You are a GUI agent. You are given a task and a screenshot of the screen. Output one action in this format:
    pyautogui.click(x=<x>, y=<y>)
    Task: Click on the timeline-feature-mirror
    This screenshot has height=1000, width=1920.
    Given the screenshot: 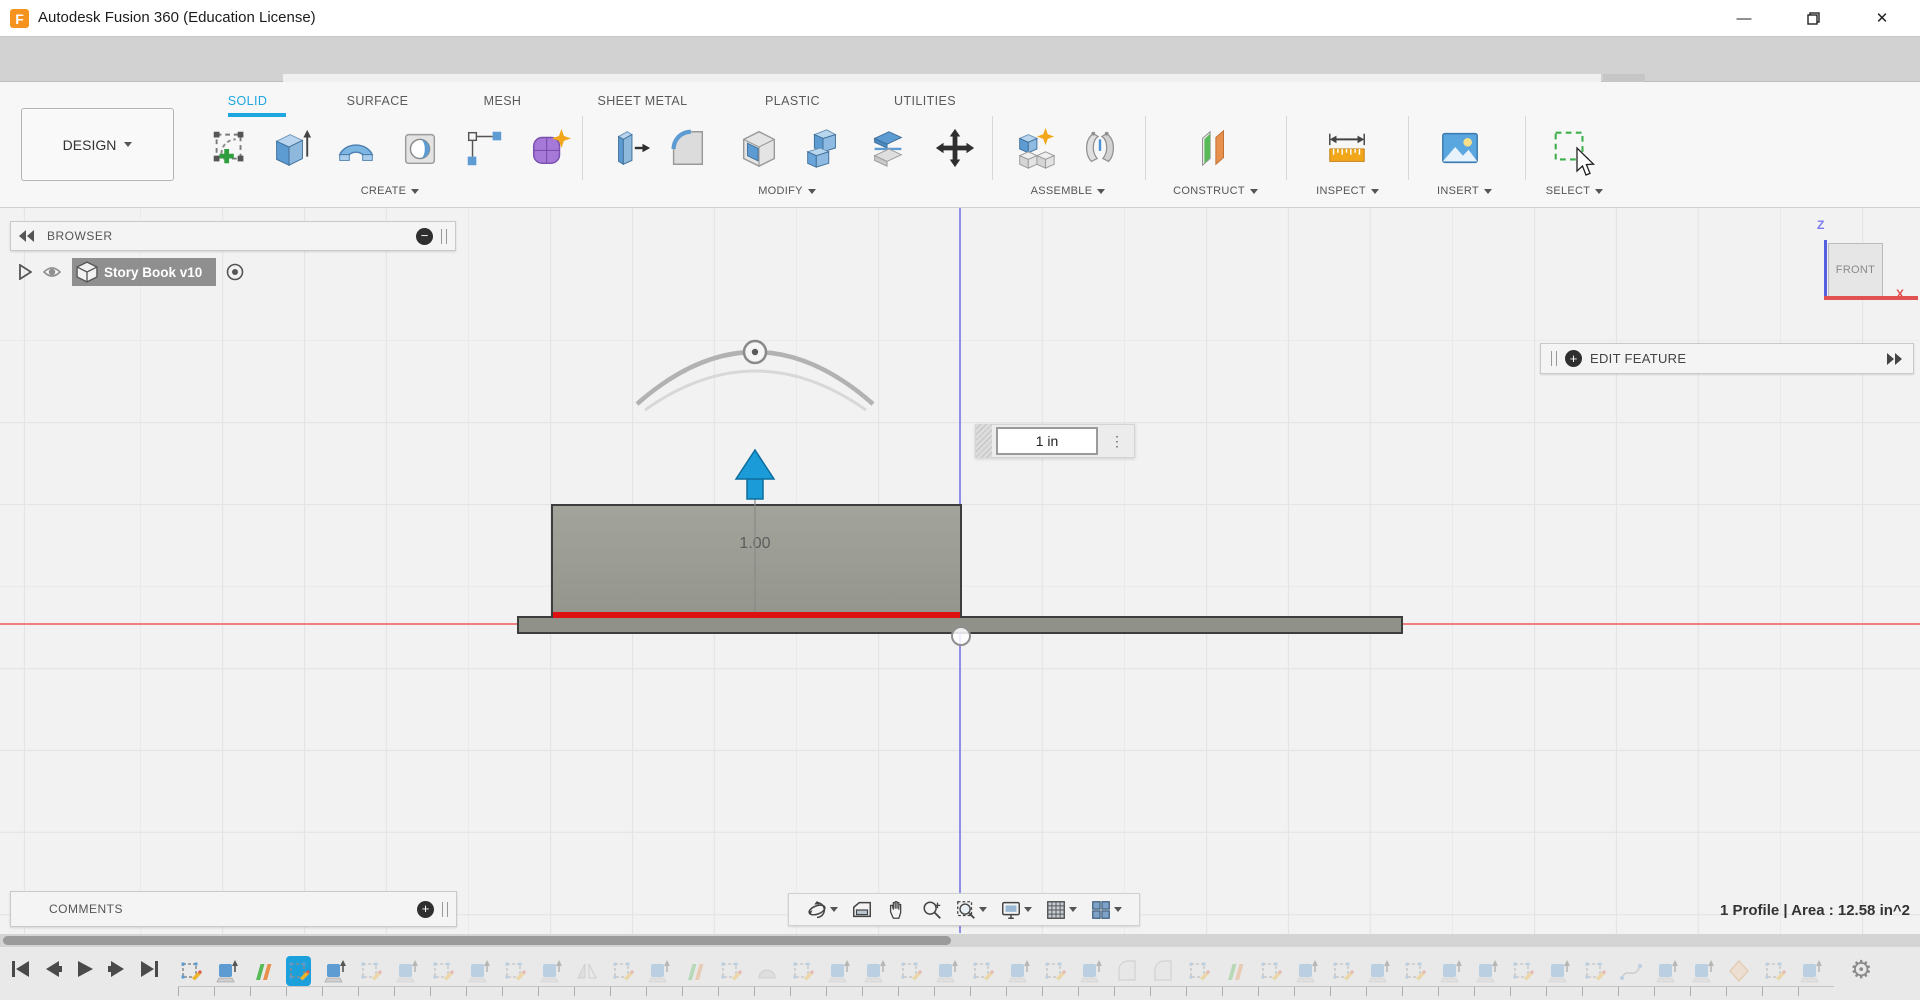 What is the action you would take?
    pyautogui.click(x=586, y=971)
    